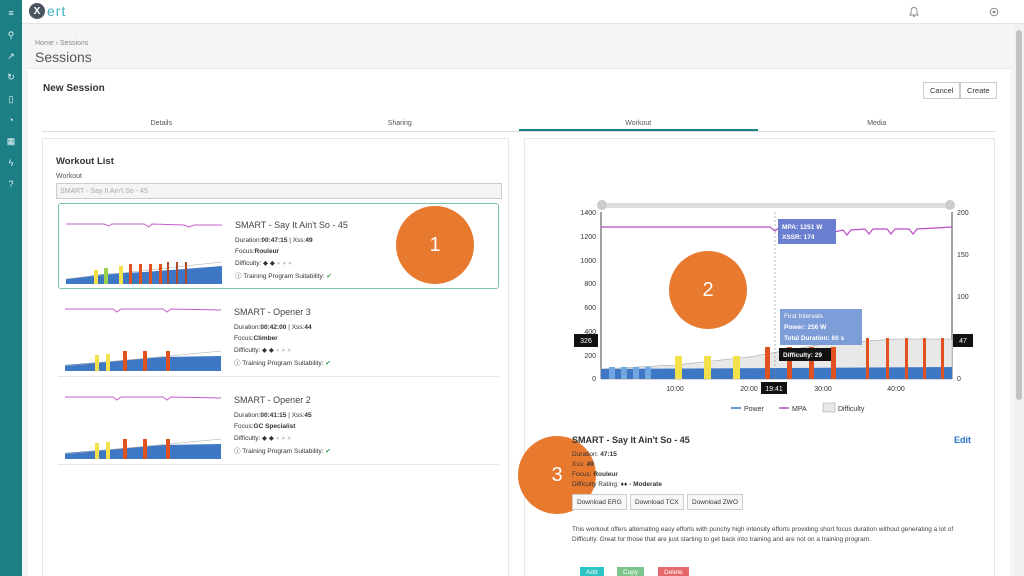 Image resolution: width=1024 pixels, height=576 pixels. What do you see at coordinates (11, 99) in the screenshot?
I see `mobile-icon: ▯` at bounding box center [11, 99].